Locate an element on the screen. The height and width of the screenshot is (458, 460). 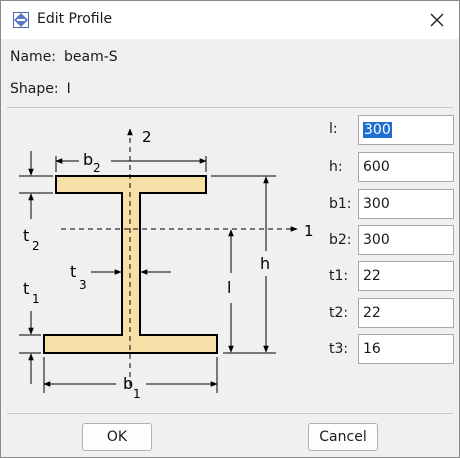
field-label-b1: b1: is located at coordinates (340, 204).